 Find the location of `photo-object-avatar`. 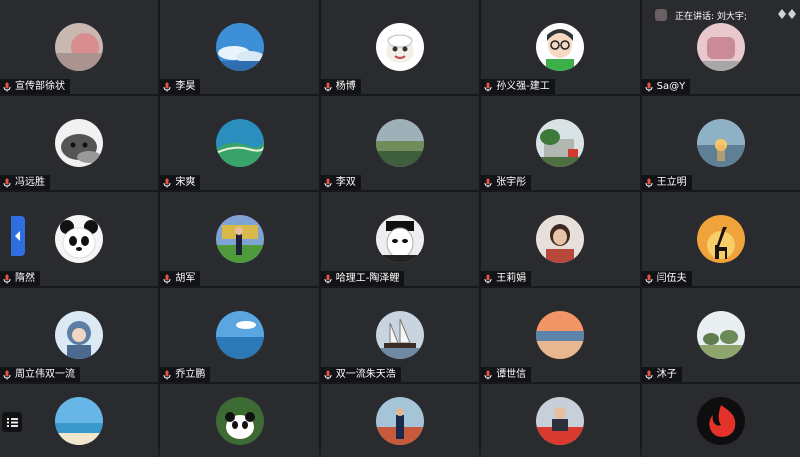

photo-object-avatar is located at coordinates (79, 47).